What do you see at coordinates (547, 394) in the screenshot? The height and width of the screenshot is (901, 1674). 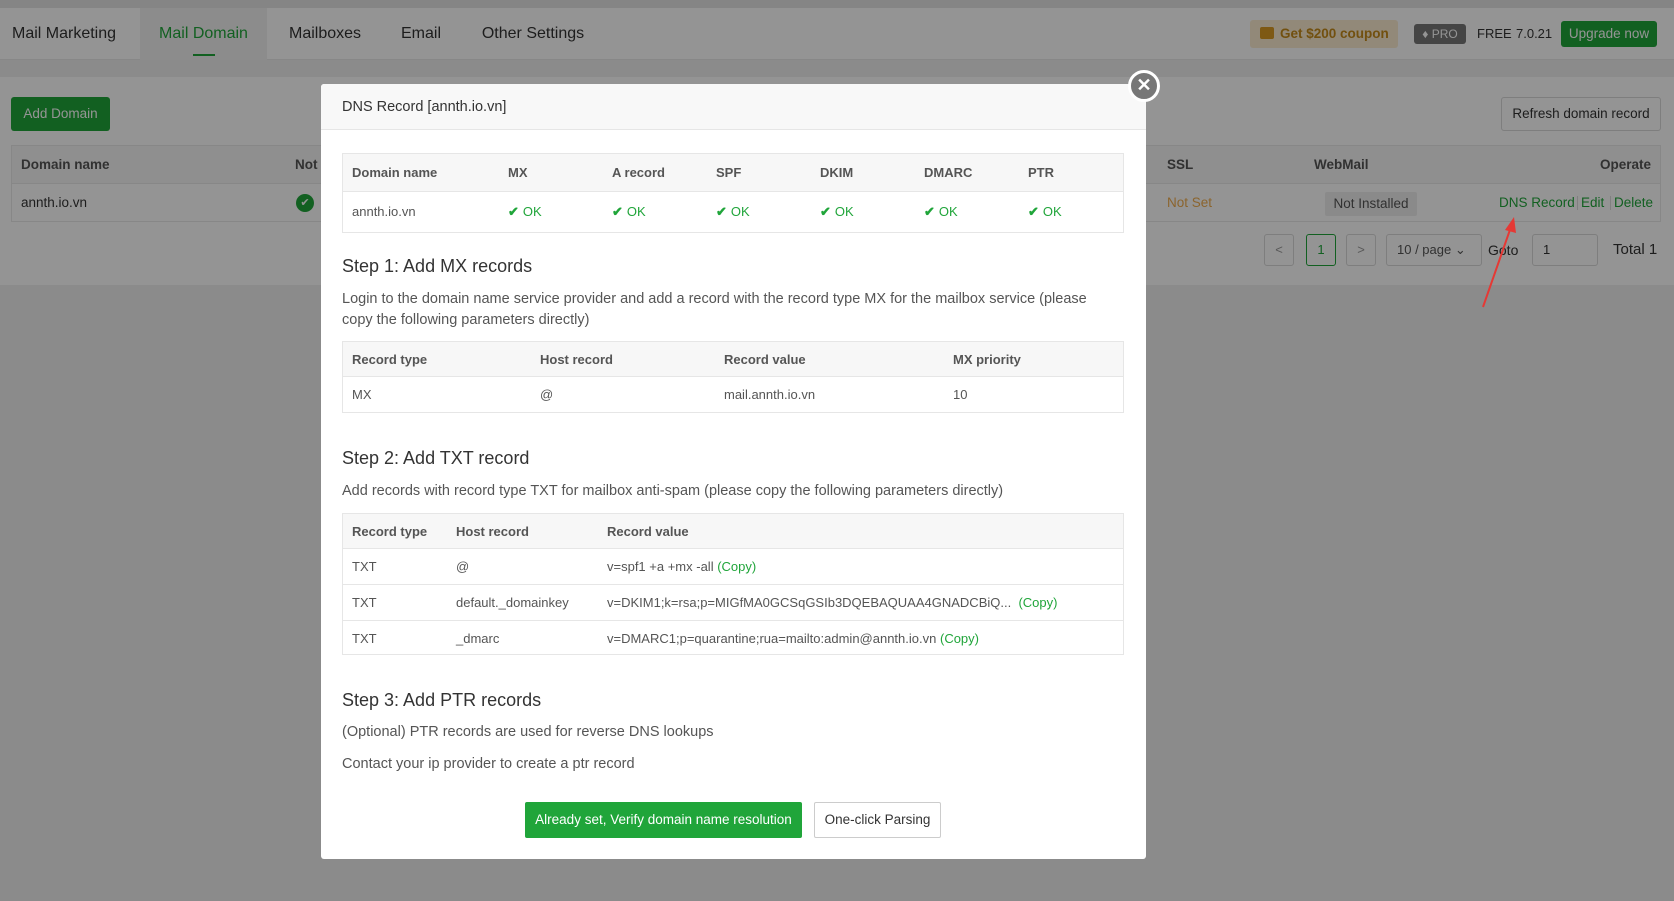 I see `mx-host-record: @` at bounding box center [547, 394].